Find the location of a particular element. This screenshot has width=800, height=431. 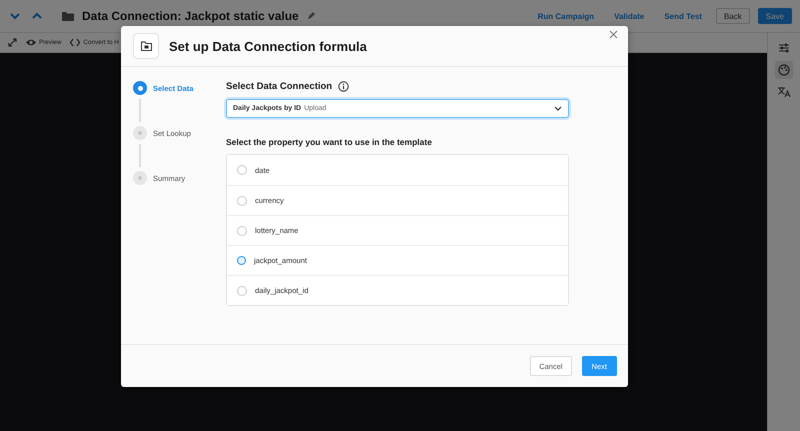

field-label: Select Data Connection is located at coordinates (279, 86).